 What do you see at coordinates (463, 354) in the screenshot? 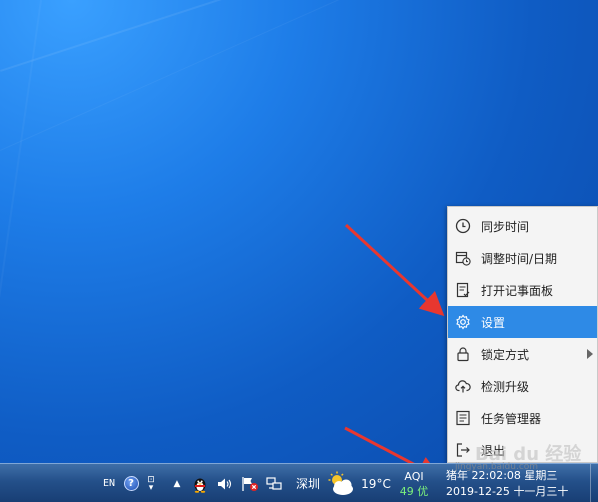
I see `lock-icon` at bounding box center [463, 354].